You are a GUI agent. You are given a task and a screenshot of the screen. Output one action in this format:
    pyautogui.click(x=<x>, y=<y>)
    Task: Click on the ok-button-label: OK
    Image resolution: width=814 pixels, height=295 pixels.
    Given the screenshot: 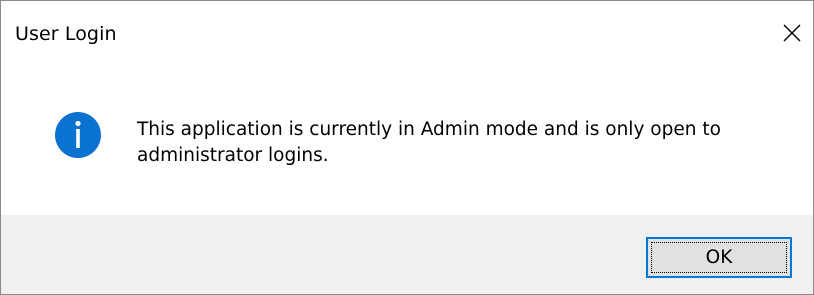 What is the action you would take?
    pyautogui.click(x=719, y=257)
    